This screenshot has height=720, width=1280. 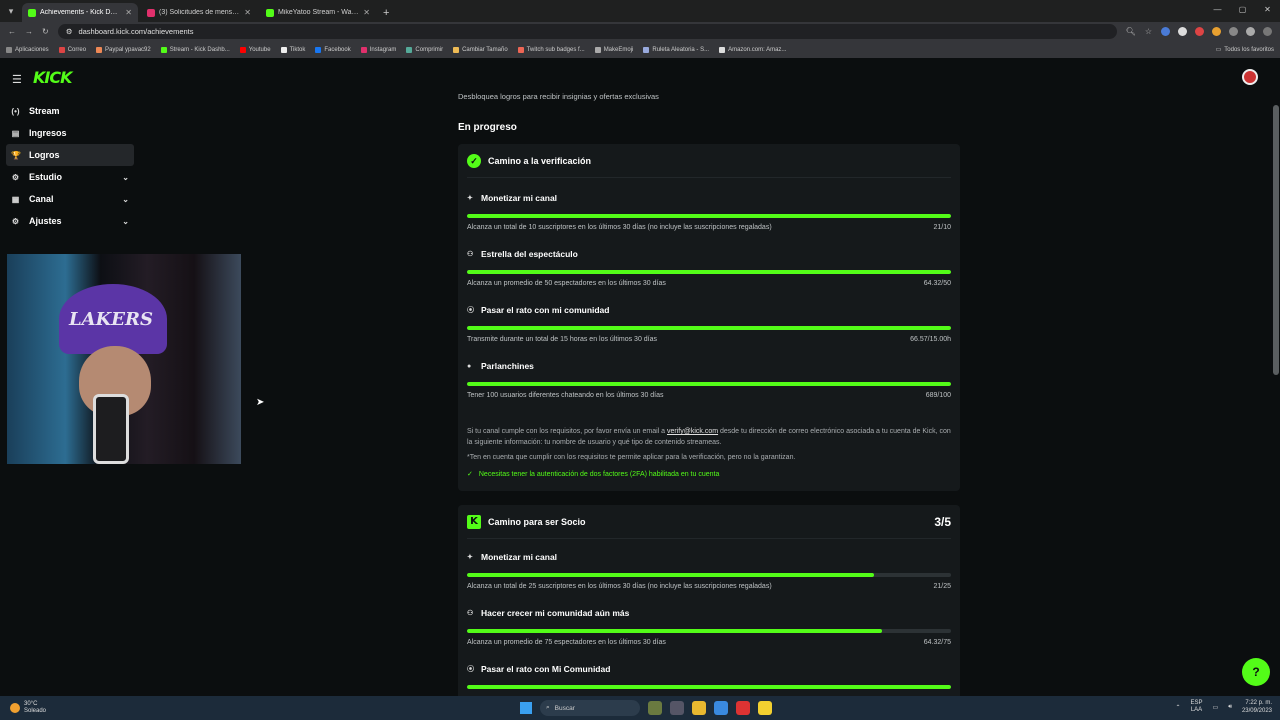 What do you see at coordinates (70, 177) in the screenshot?
I see `sidebar-item-estudio: ⚙ Estudio ⌄` at bounding box center [70, 177].